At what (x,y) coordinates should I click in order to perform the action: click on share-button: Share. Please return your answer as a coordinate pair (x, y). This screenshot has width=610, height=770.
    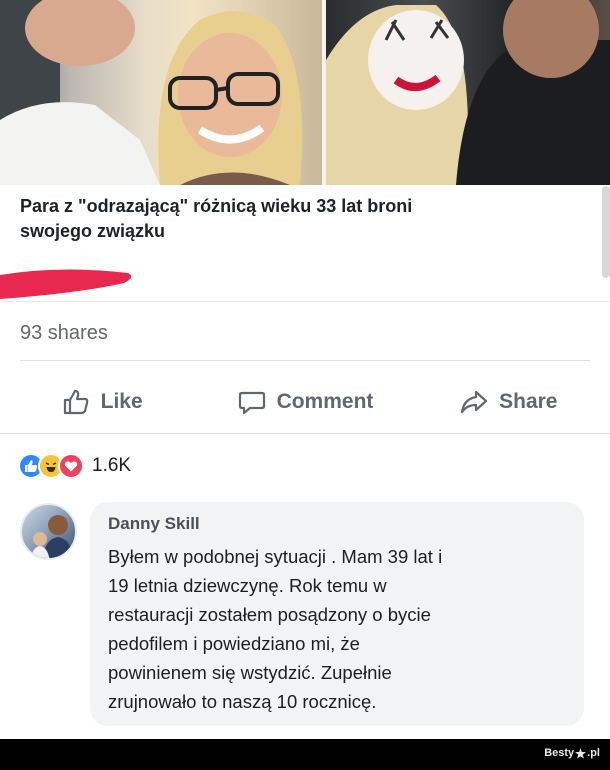
    Looking at the image, I should click on (508, 402).